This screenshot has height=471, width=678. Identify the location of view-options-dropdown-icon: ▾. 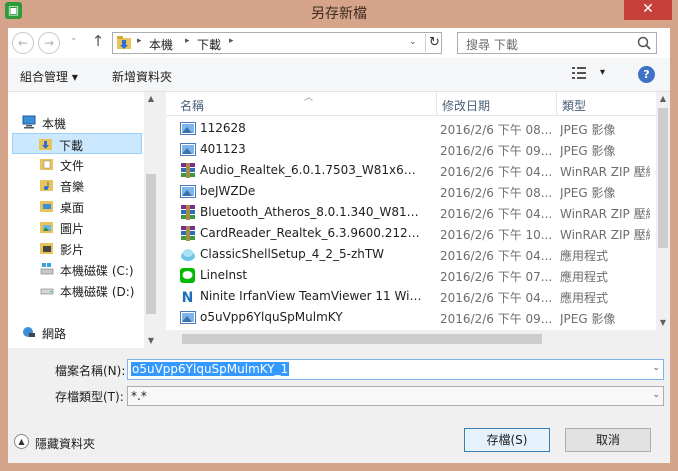
(602, 72).